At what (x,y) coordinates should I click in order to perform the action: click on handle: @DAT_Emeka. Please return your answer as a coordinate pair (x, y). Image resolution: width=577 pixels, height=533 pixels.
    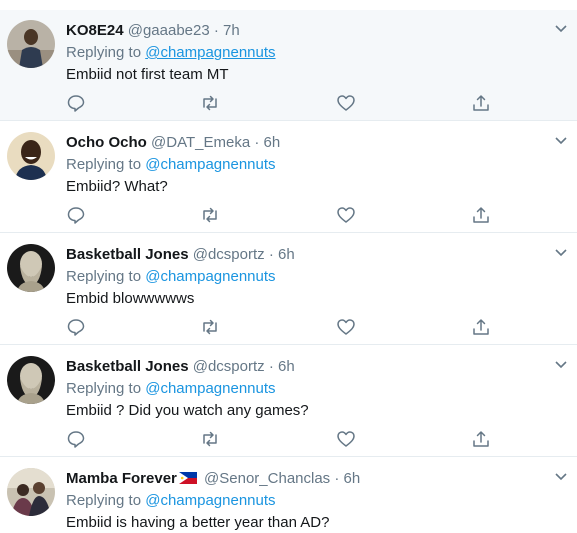
    Looking at the image, I should click on (200, 142).